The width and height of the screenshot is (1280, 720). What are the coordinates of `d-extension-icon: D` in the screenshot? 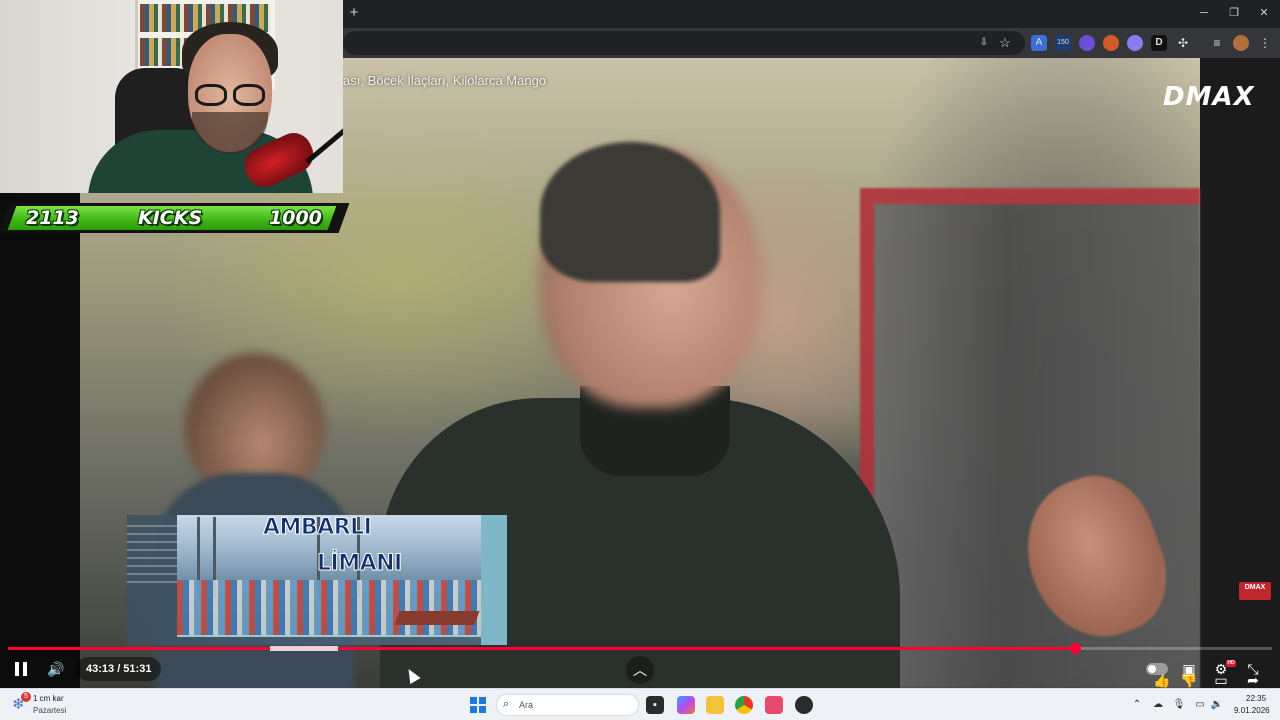 It's located at (1159, 43).